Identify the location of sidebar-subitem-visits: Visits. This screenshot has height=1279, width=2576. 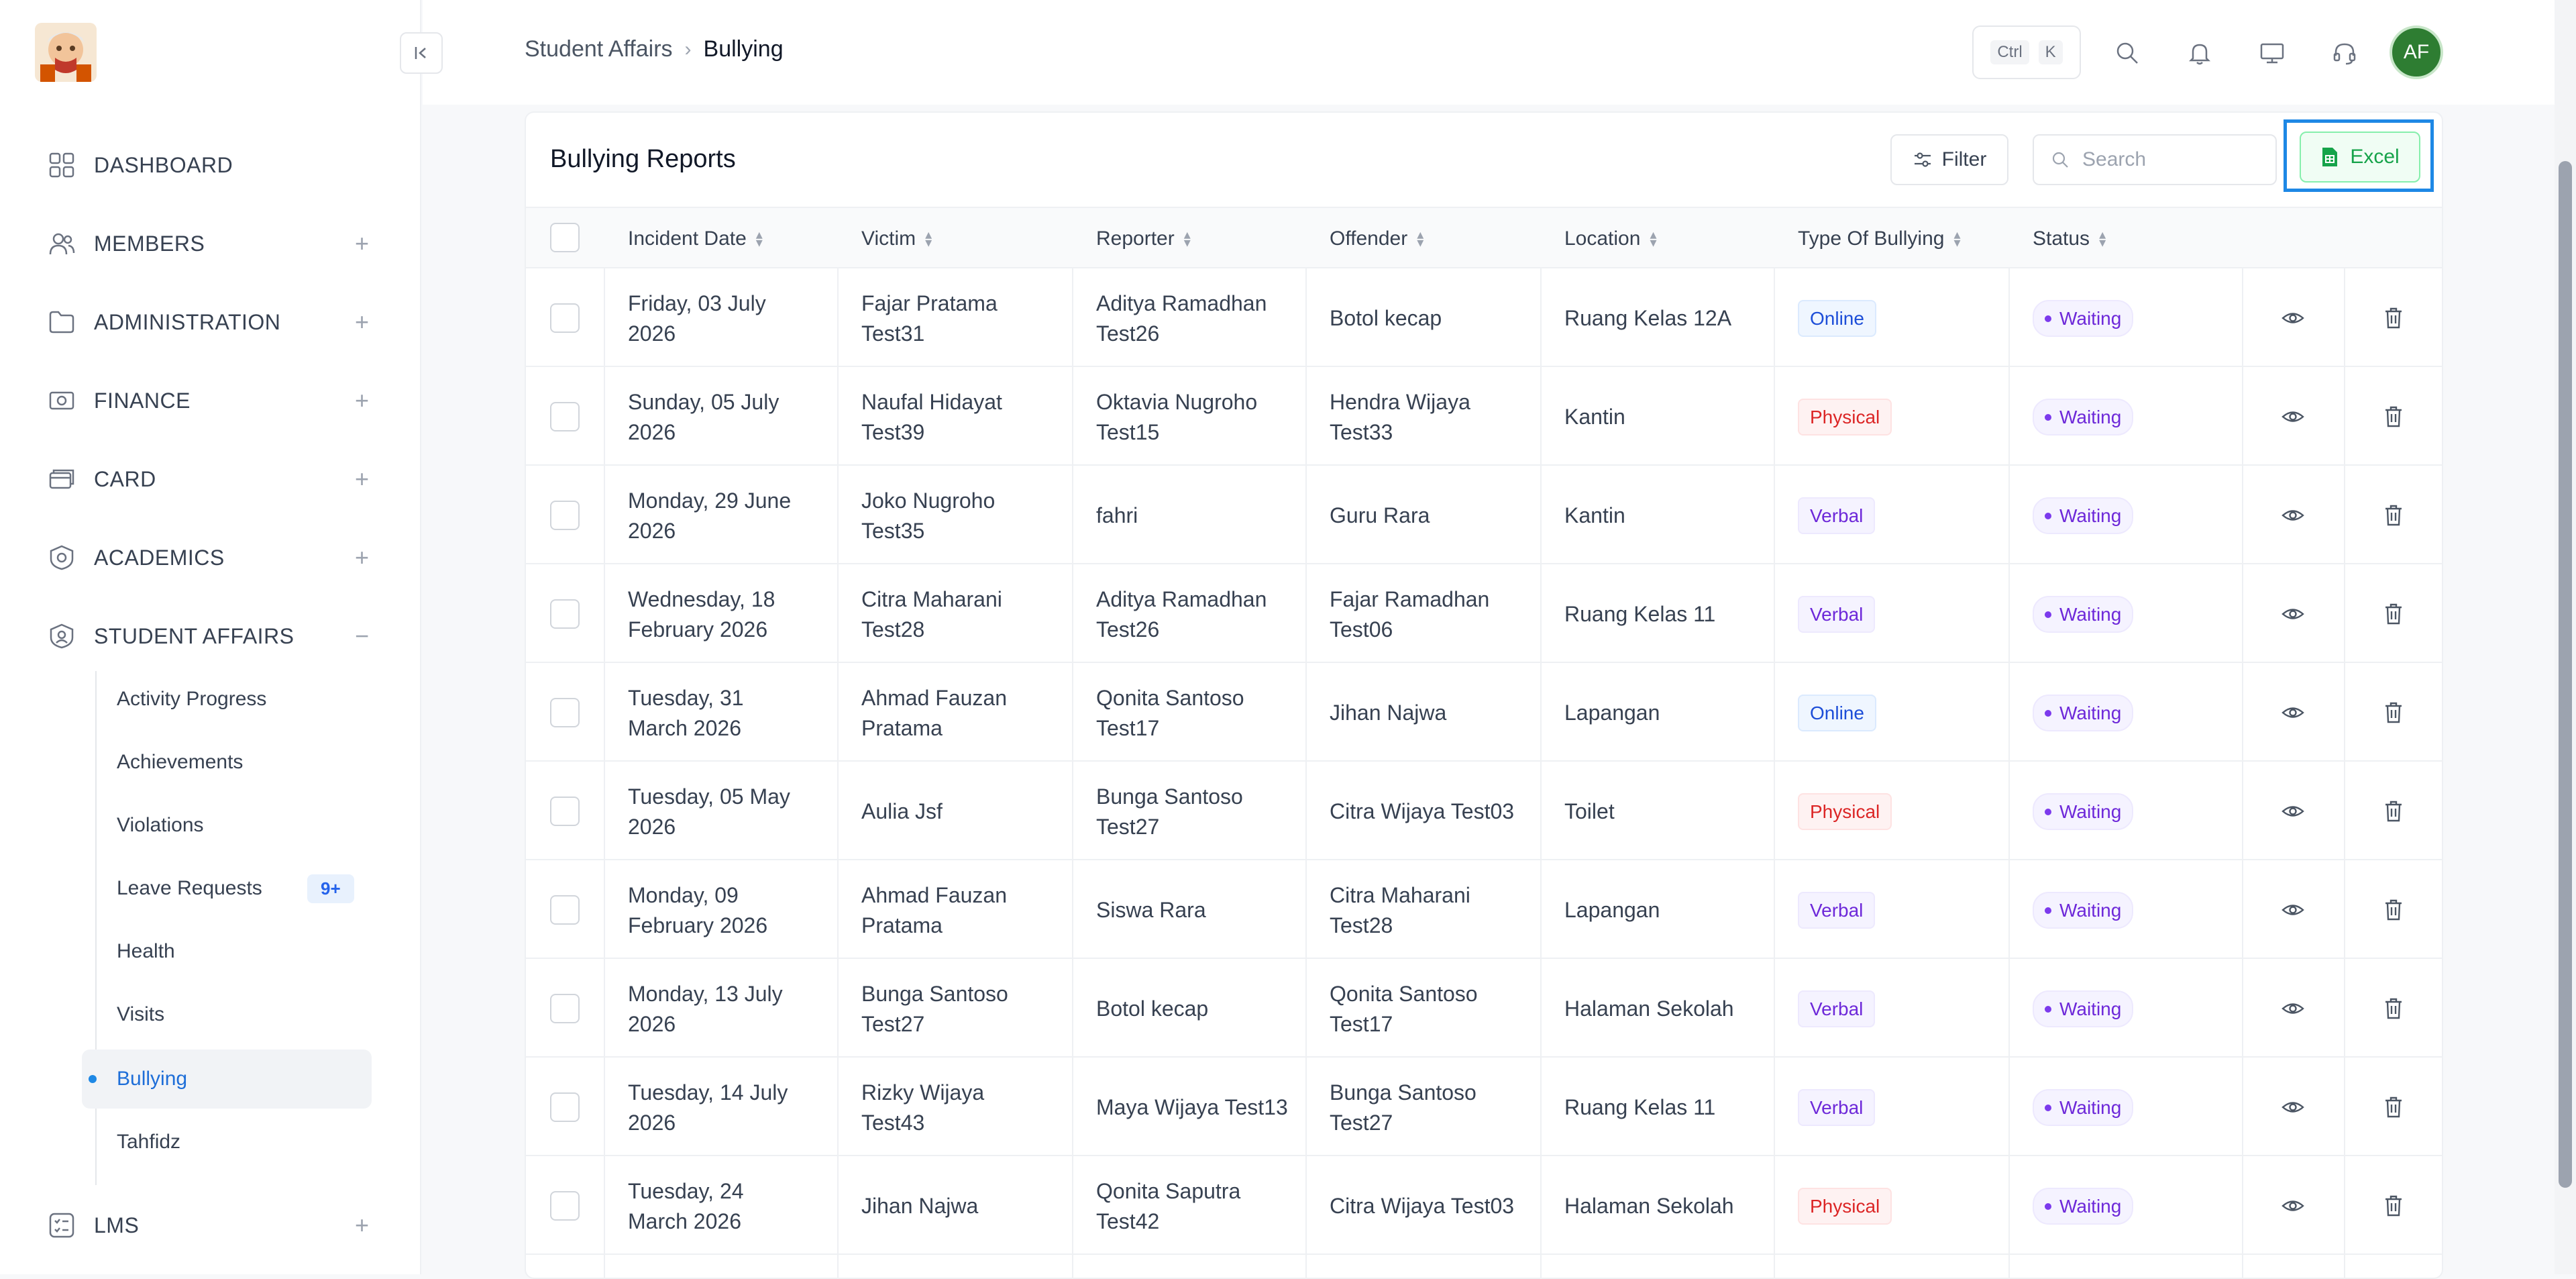
(227, 1014).